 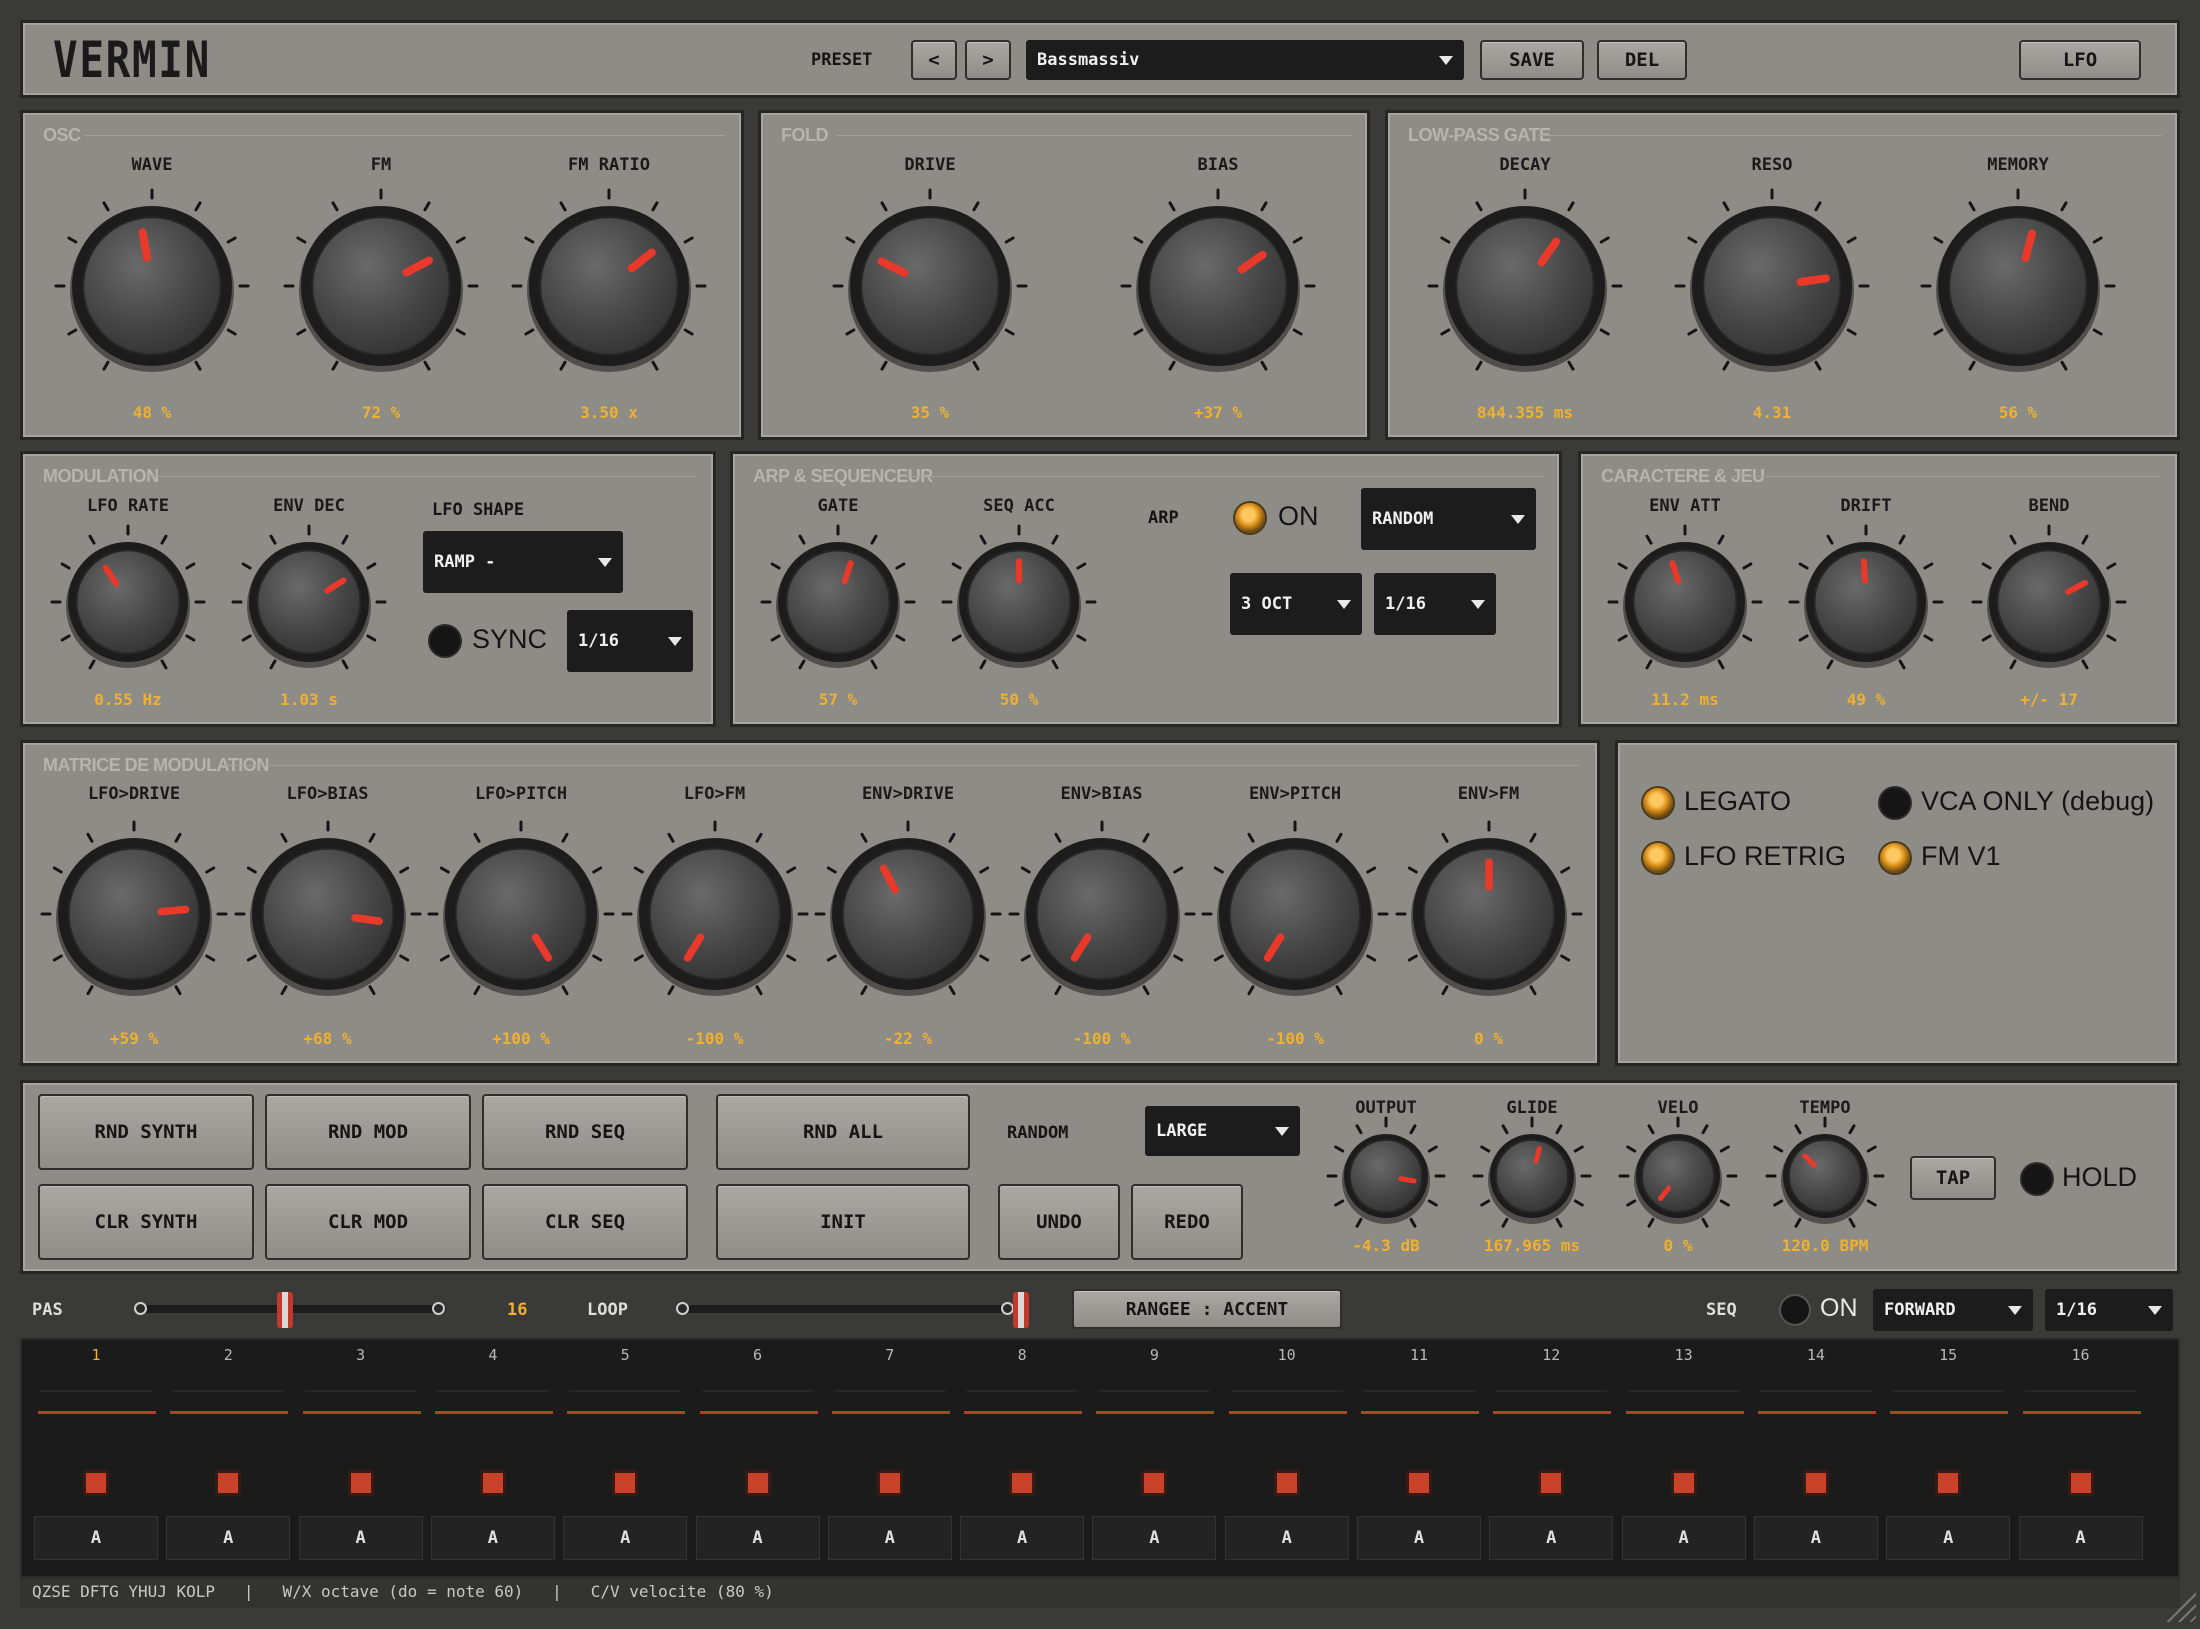 What do you see at coordinates (523, 562) in the screenshot?
I see `lfo-shape-select: RAMP -` at bounding box center [523, 562].